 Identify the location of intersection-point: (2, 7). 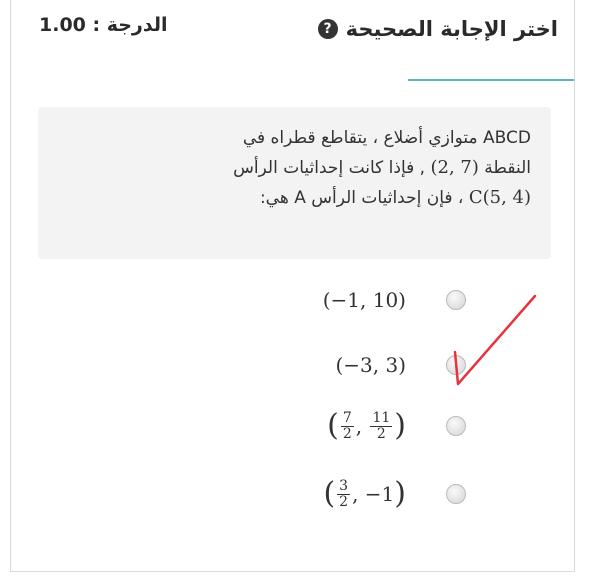
(454, 167).